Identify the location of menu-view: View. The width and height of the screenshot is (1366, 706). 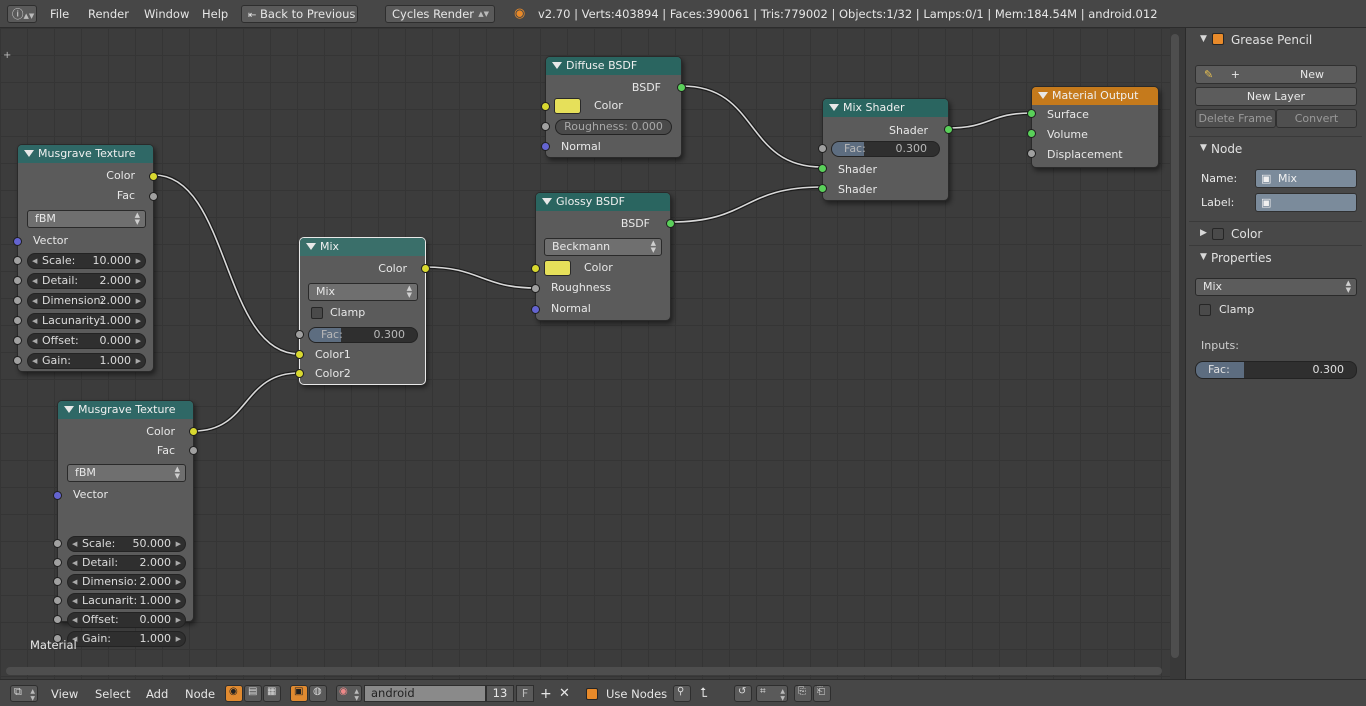
(64, 694).